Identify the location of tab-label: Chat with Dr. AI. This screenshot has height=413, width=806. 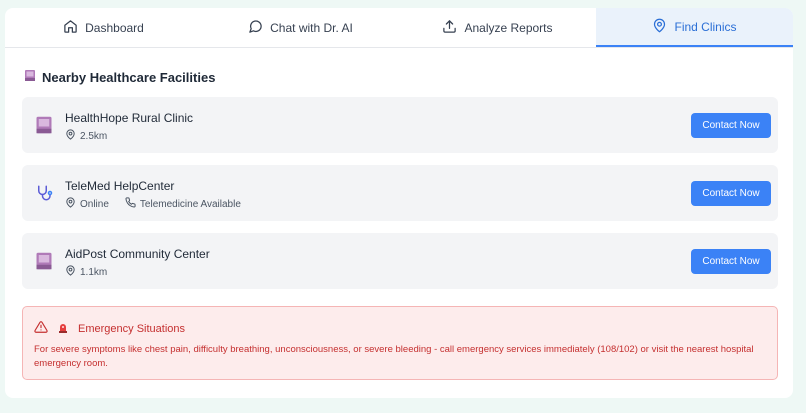
(311, 27).